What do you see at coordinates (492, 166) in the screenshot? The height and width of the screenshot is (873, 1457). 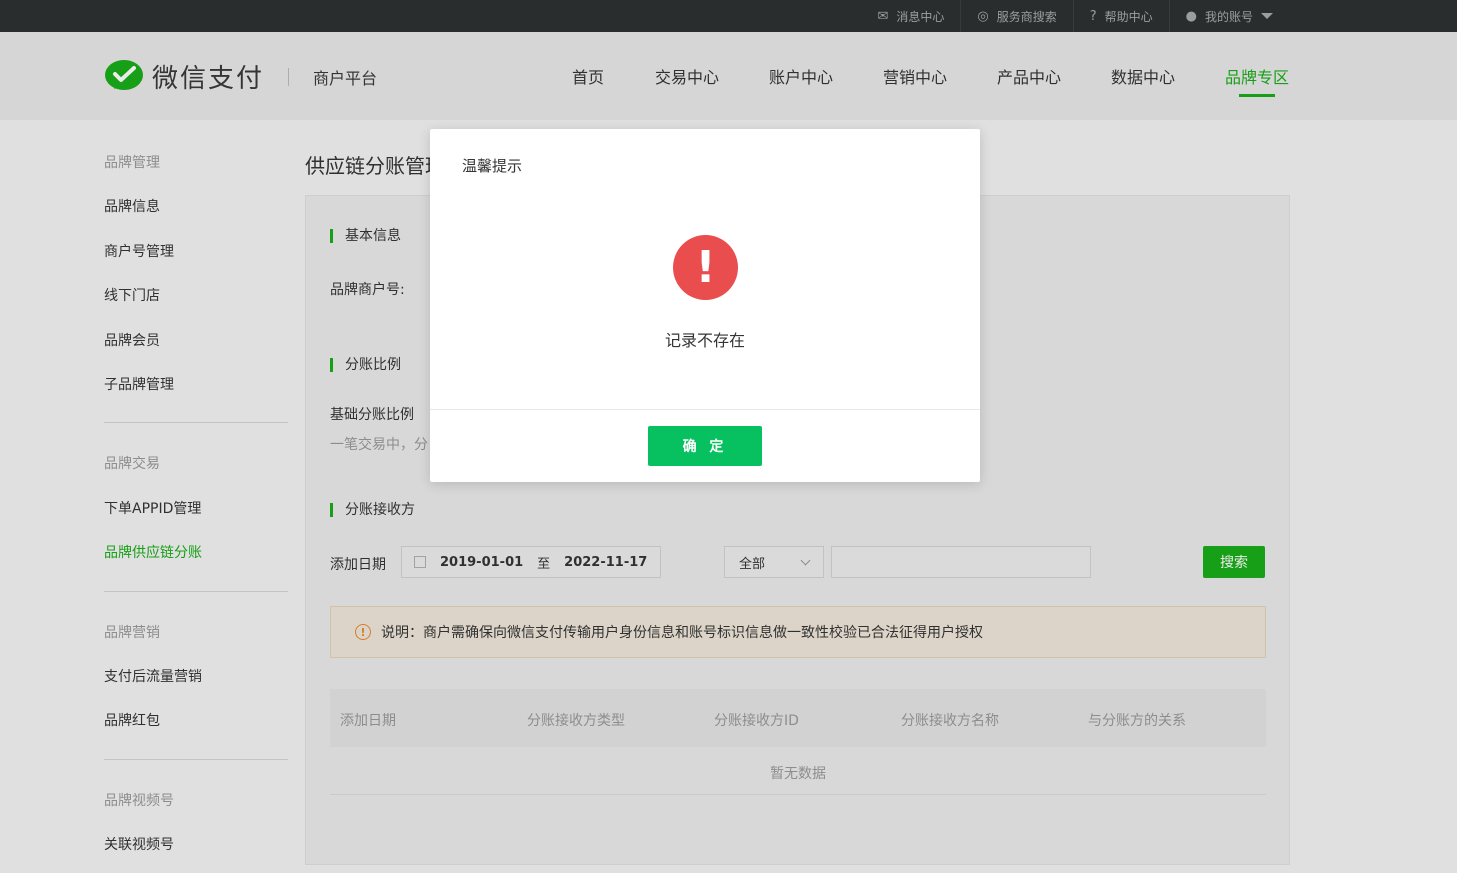 I see `dialog-title: 温馨提示` at bounding box center [492, 166].